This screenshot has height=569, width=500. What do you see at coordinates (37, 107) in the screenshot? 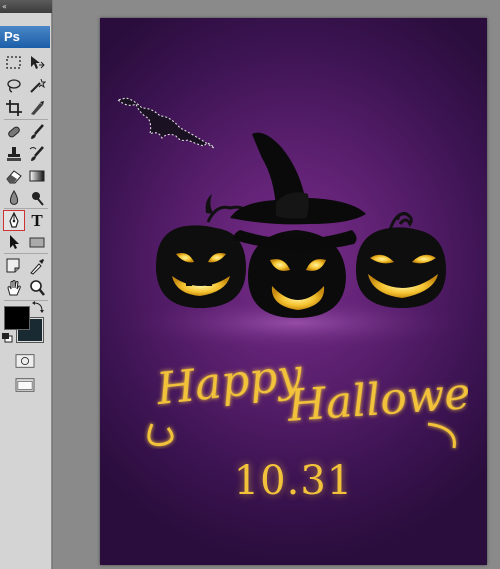
I see `eyedropper-slice-tool-icon` at bounding box center [37, 107].